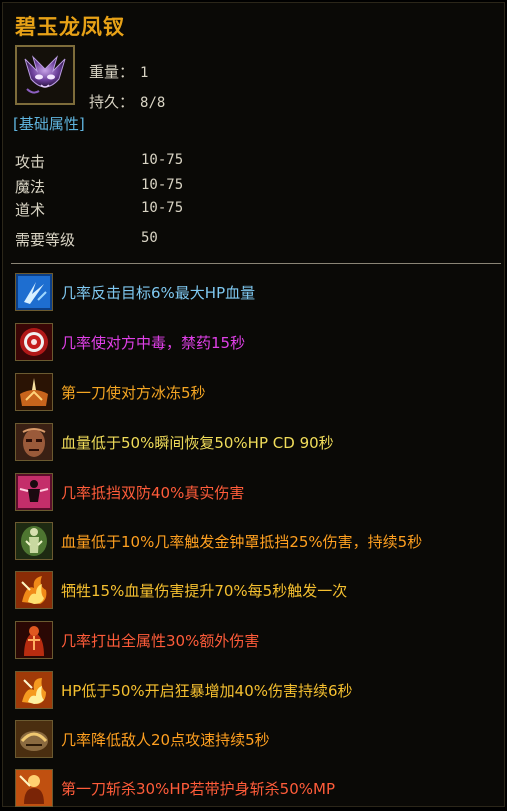 This screenshot has width=507, height=811. Describe the element at coordinates (160, 641) in the screenshot. I see `skill-text: 几率打出全属性30%额外伤害` at that location.